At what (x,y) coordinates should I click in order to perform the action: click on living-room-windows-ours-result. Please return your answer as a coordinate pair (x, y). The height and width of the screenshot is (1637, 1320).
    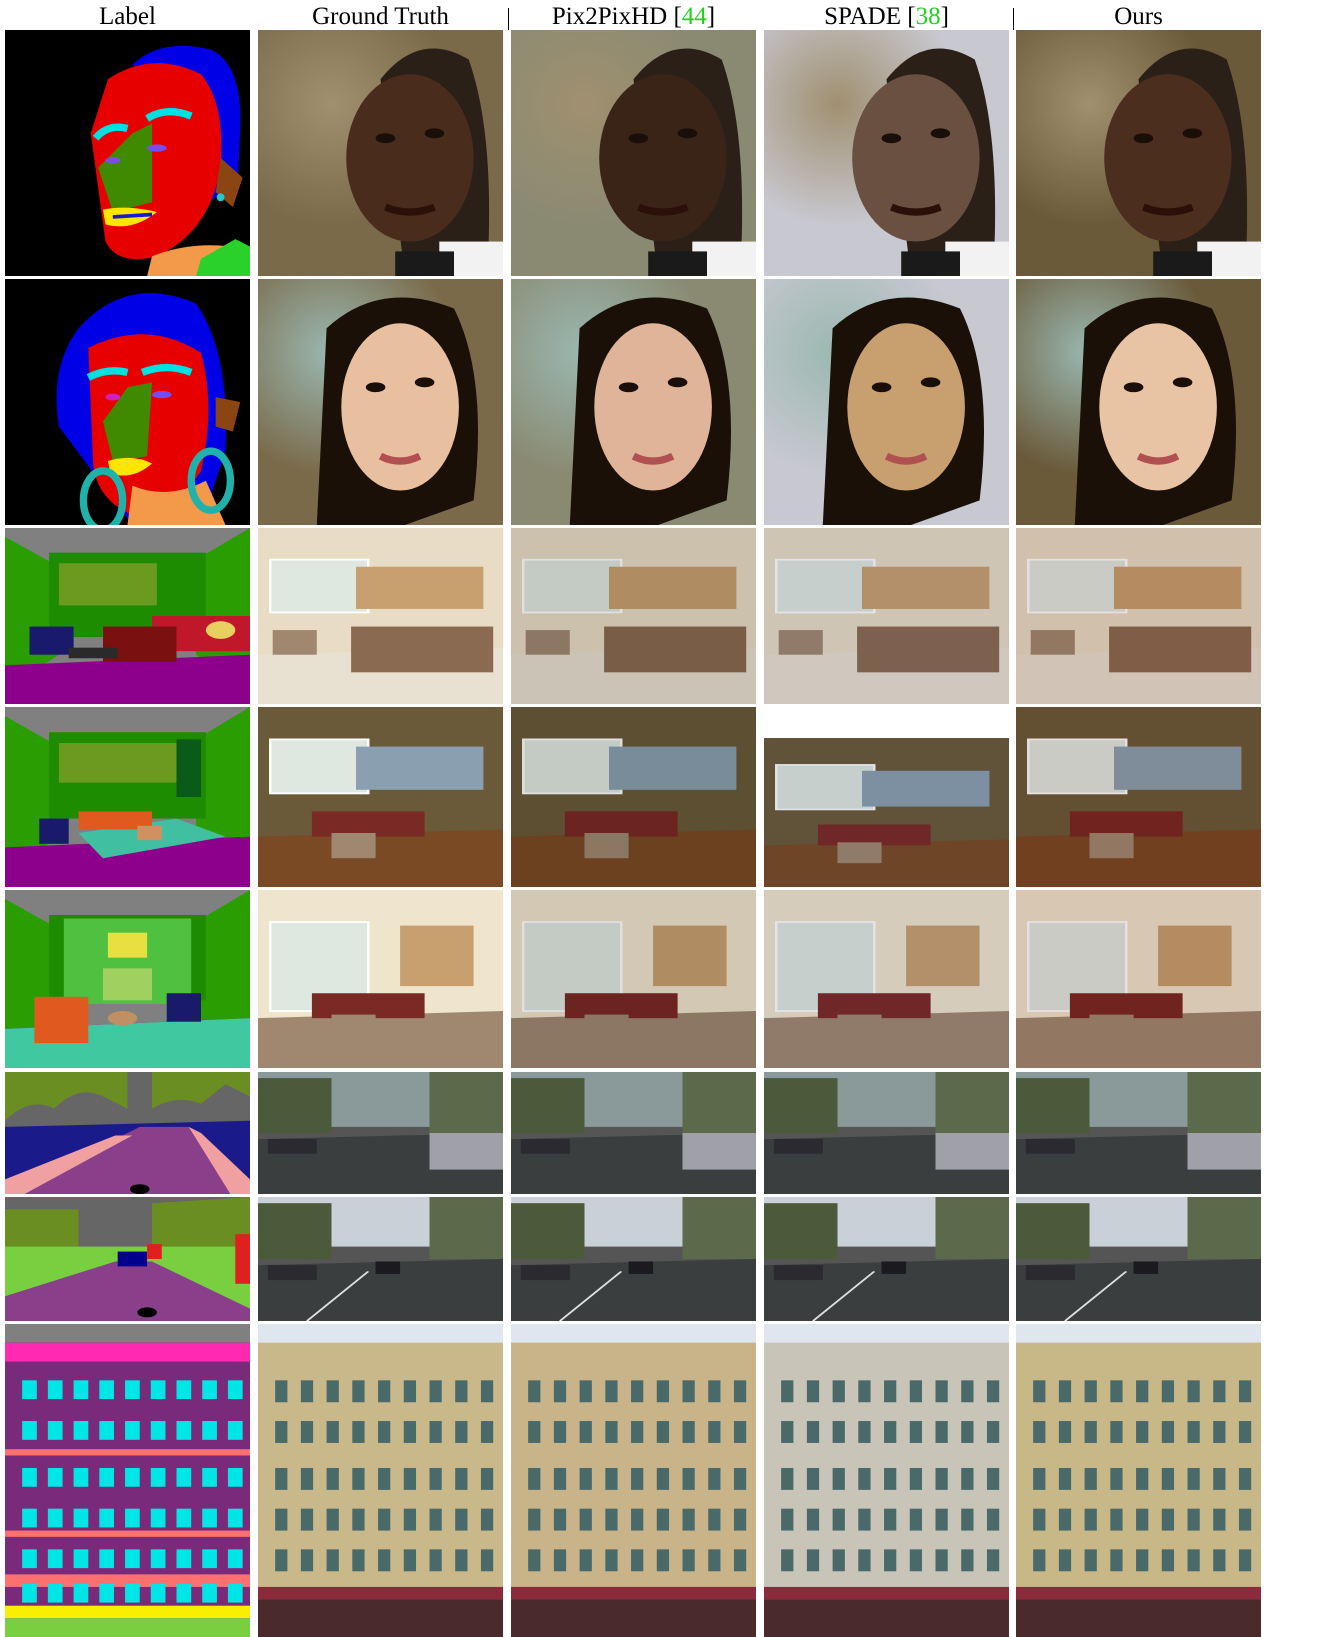
    Looking at the image, I should click on (1138, 797).